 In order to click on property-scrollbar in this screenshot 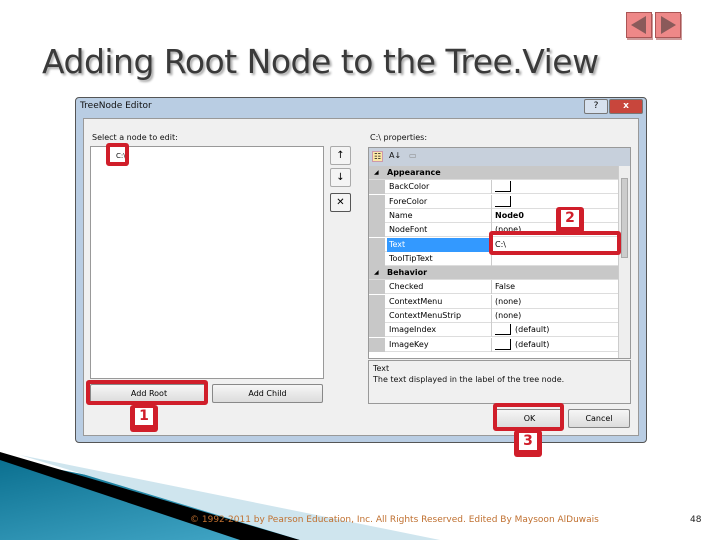, I will do `click(624, 262)`.